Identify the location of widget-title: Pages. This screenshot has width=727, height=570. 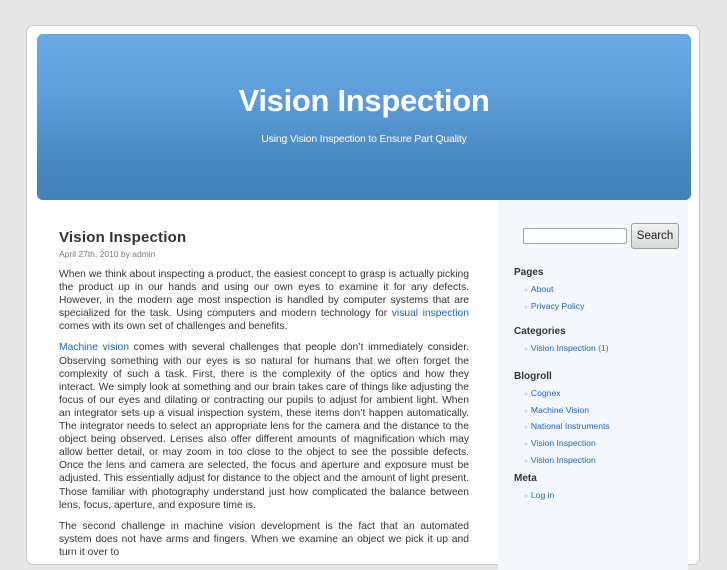
(529, 272).